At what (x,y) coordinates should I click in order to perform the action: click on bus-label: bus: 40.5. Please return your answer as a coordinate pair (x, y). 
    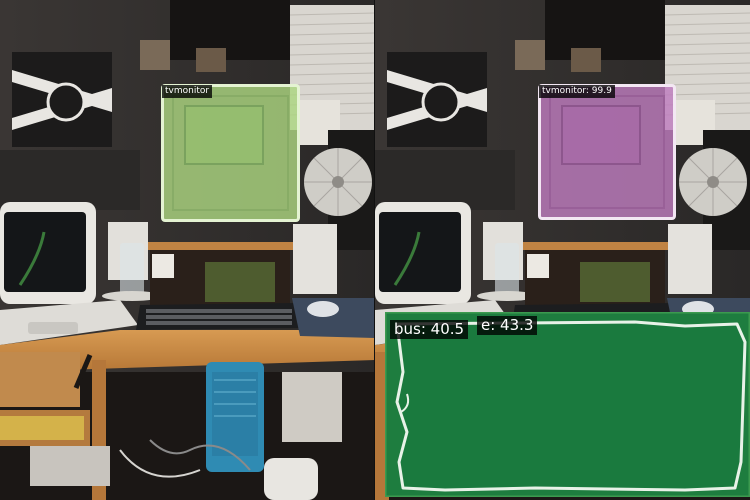
    Looking at the image, I should click on (429, 329).